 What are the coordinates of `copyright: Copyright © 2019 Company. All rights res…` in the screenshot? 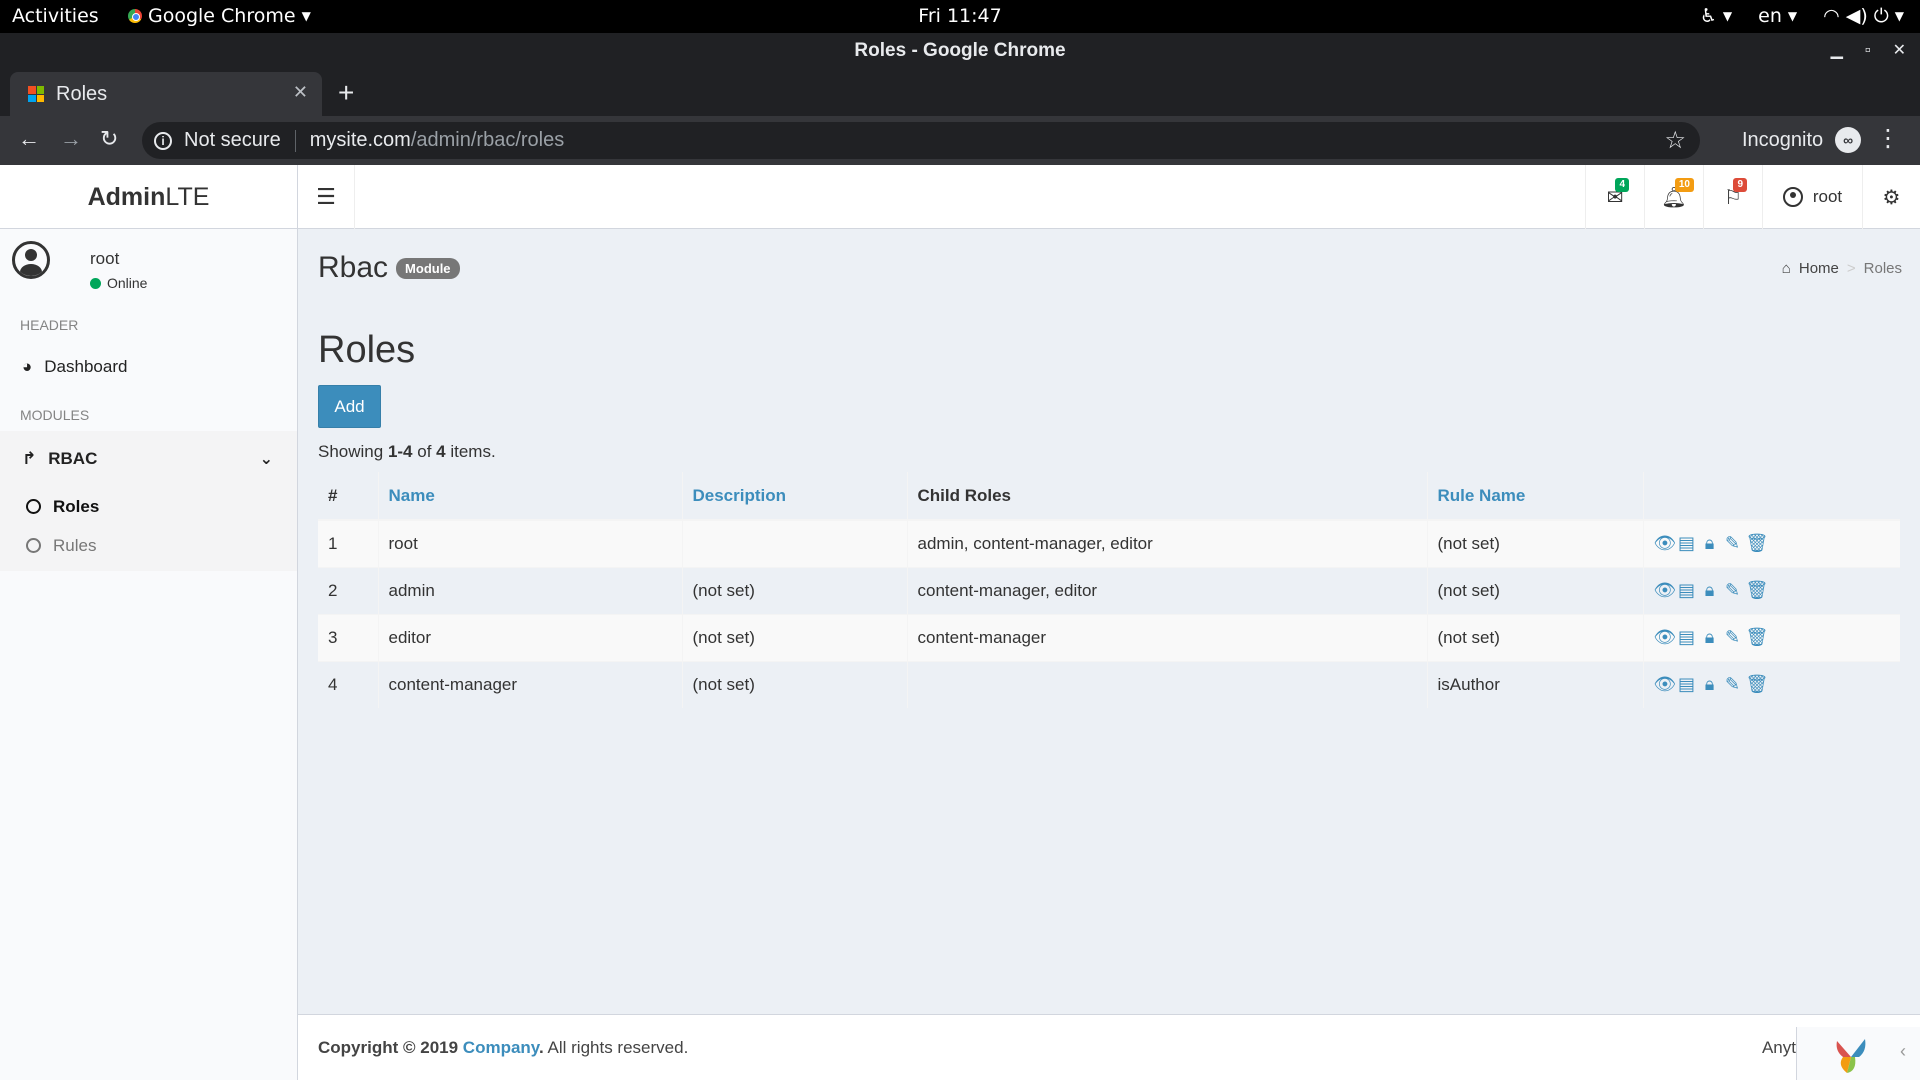 It's located at (503, 1047).